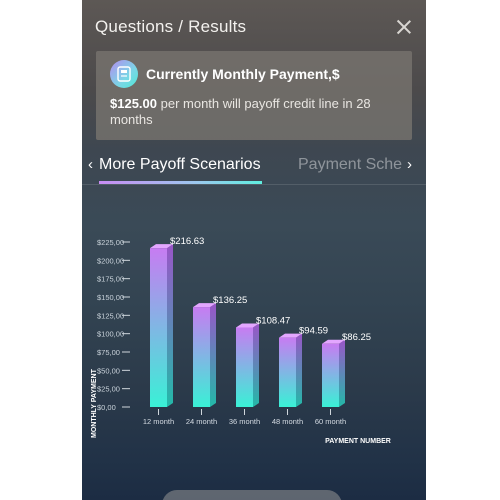 The height and width of the screenshot is (500, 500). I want to click on x-axis-label: PAYMENT NUMBER, so click(358, 441).